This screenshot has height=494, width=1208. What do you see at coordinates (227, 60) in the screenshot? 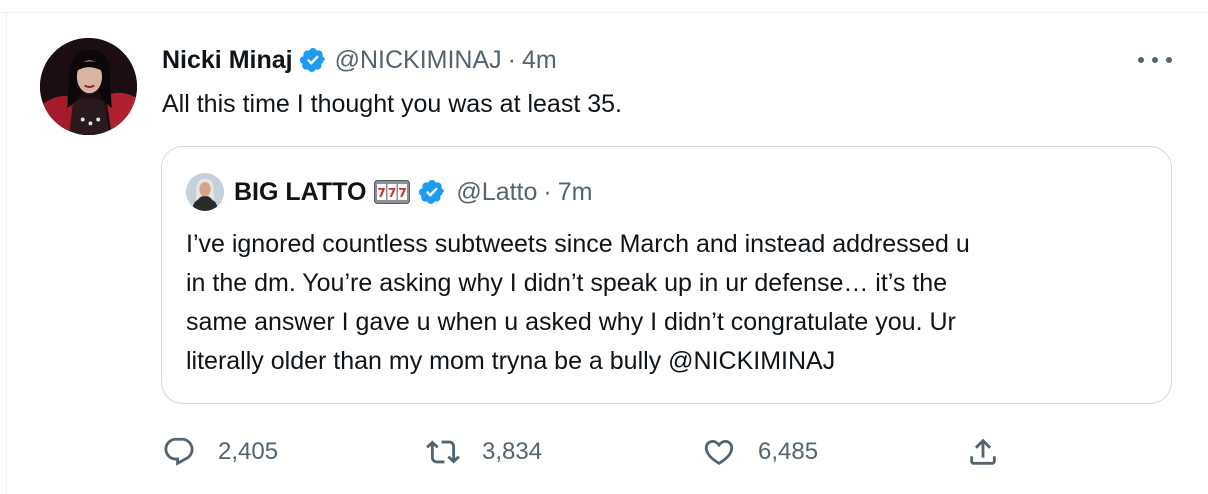
I see `author-name: Nicki Minaj` at bounding box center [227, 60].